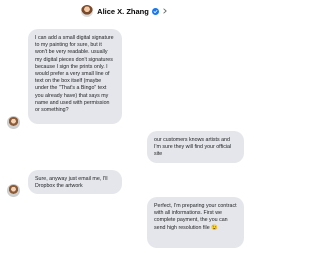 This screenshot has width=320, height=257. Describe the element at coordinates (165, 11) in the screenshot. I see `chevron-right-icon` at that location.